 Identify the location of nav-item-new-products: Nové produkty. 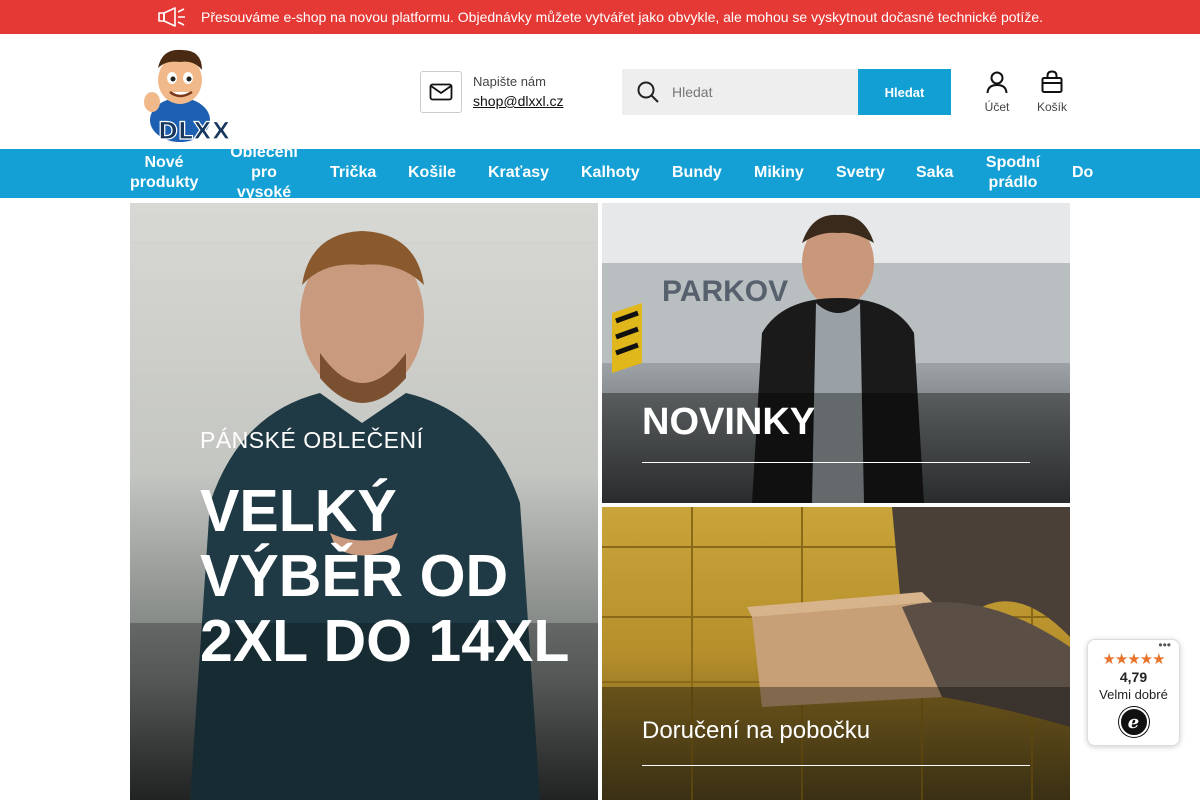
(164, 173).